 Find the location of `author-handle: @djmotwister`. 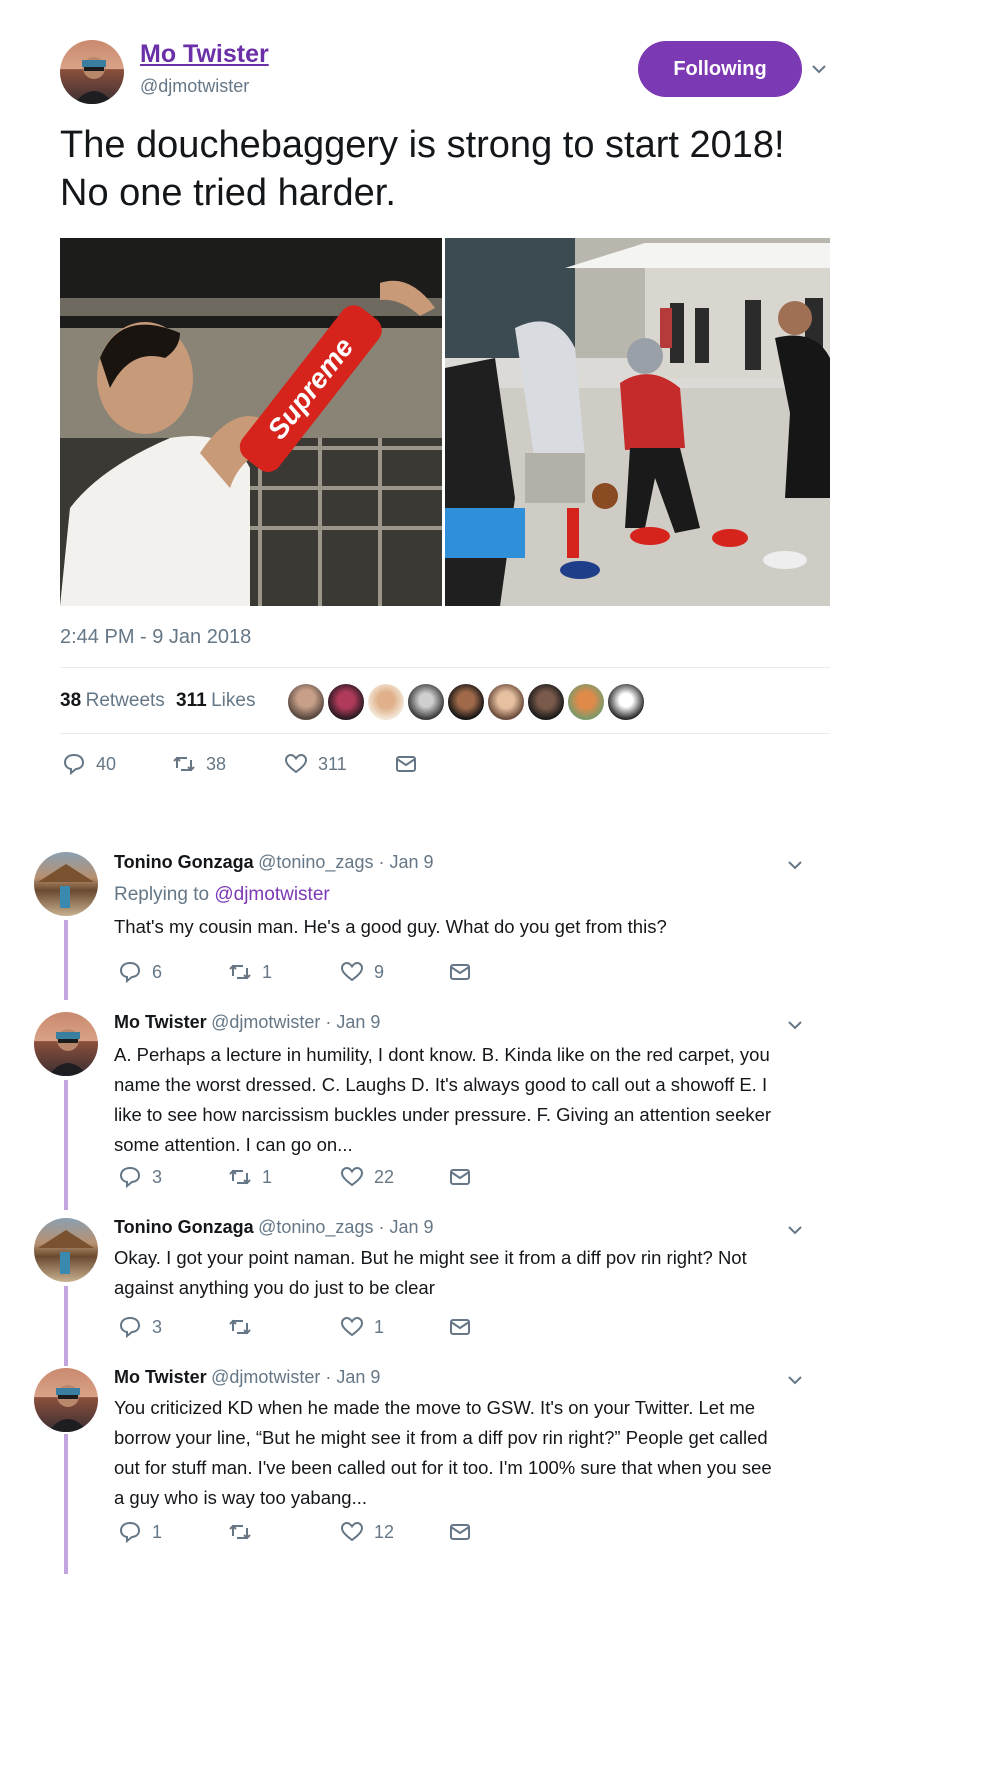

author-handle: @djmotwister is located at coordinates (194, 86).